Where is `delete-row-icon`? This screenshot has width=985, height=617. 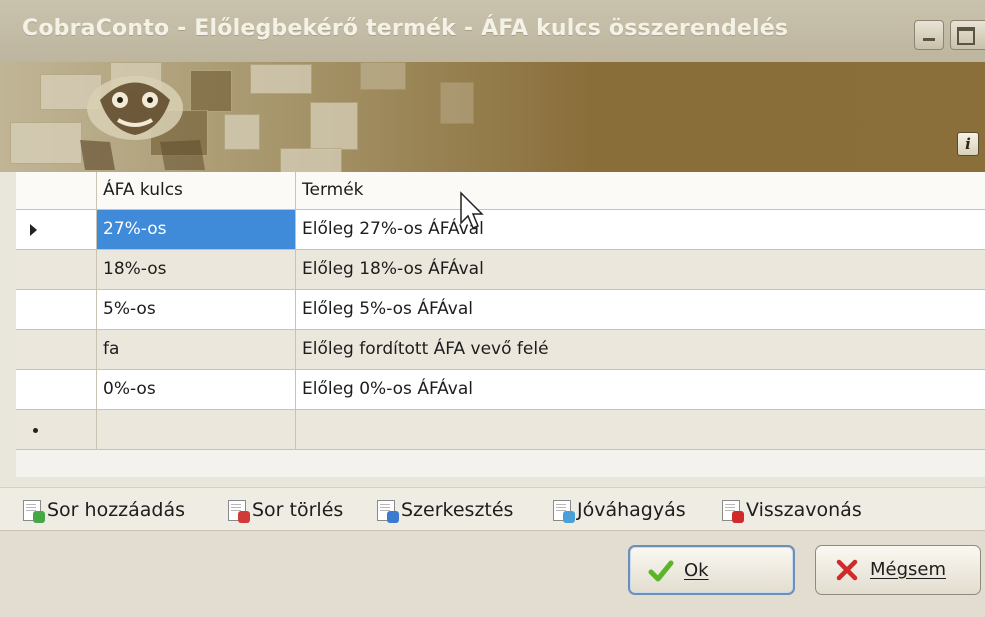
delete-row-icon is located at coordinates (239, 511).